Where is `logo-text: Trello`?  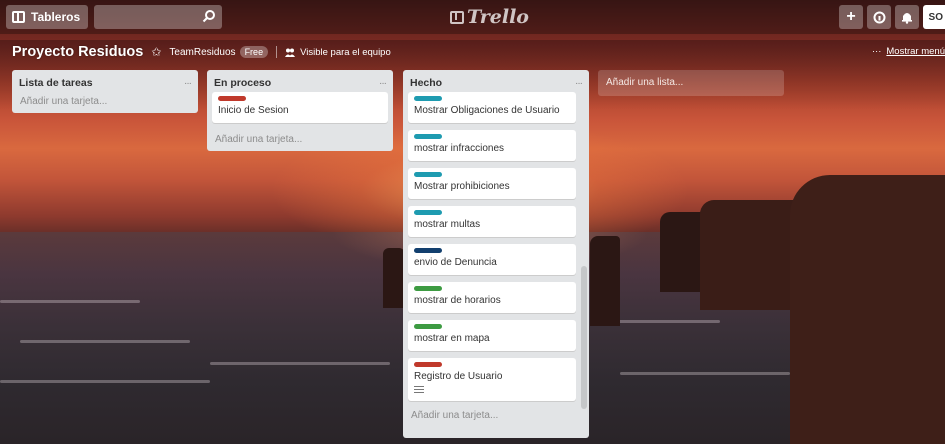
logo-text: Trello is located at coordinates (498, 17).